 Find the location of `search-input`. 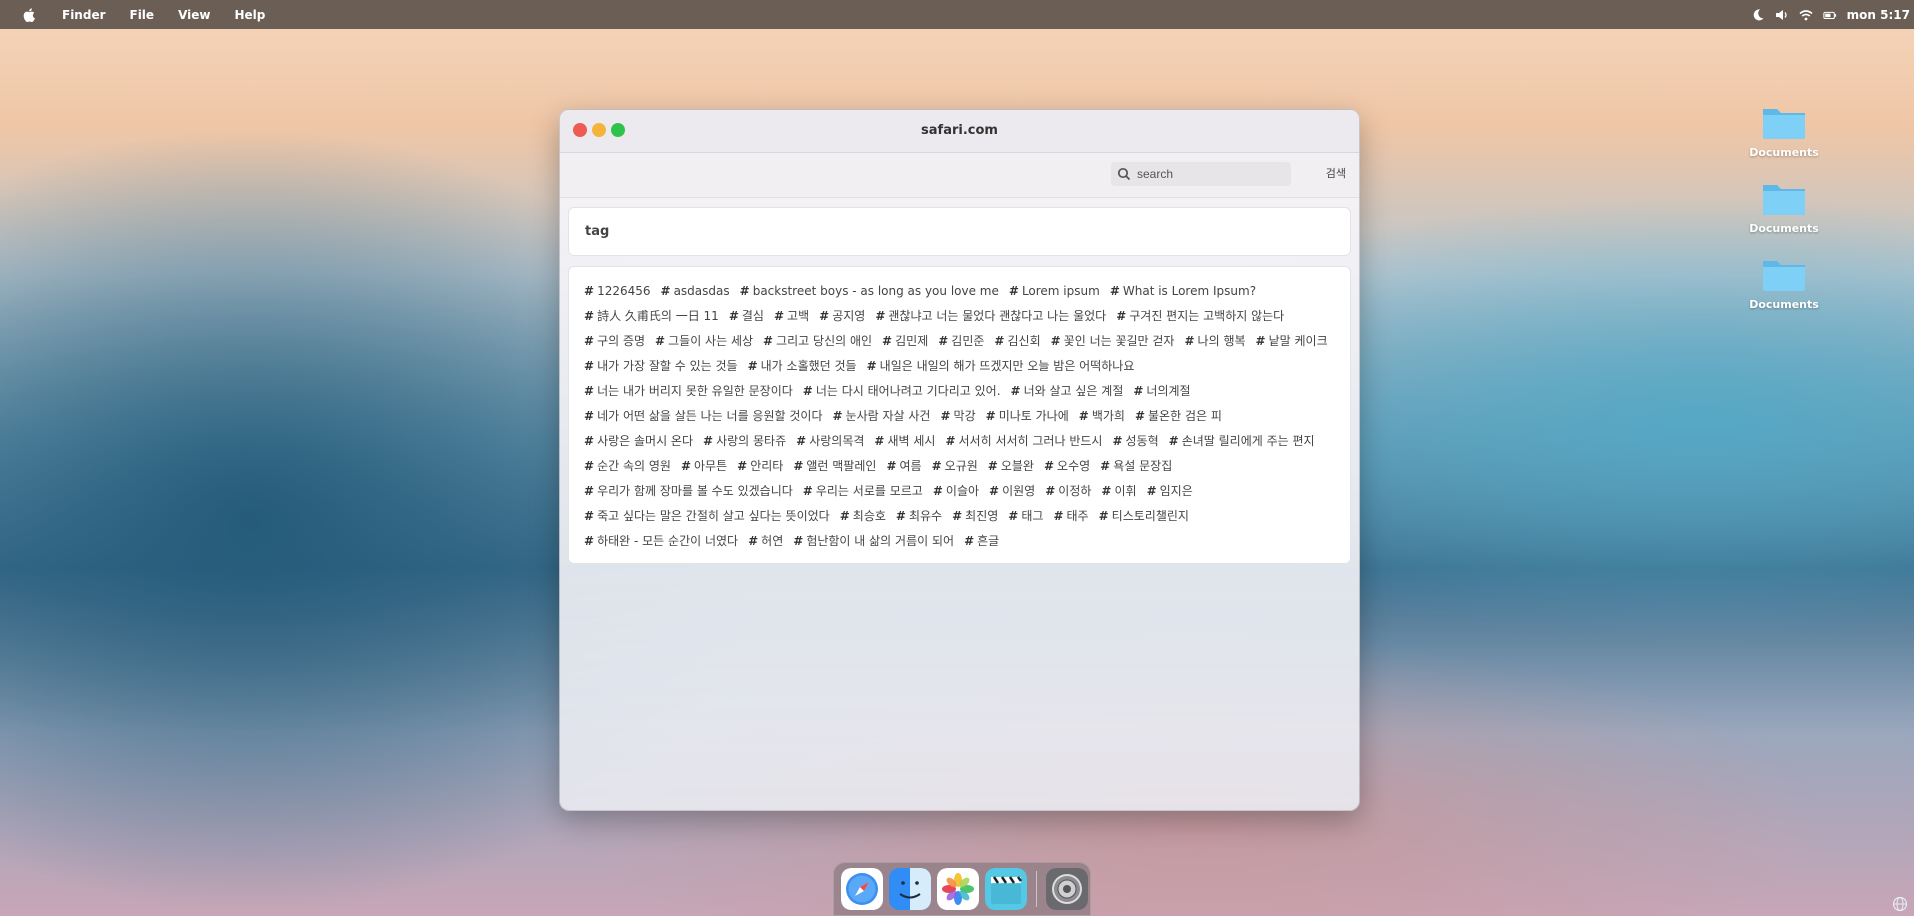

search-input is located at coordinates (1212, 174).